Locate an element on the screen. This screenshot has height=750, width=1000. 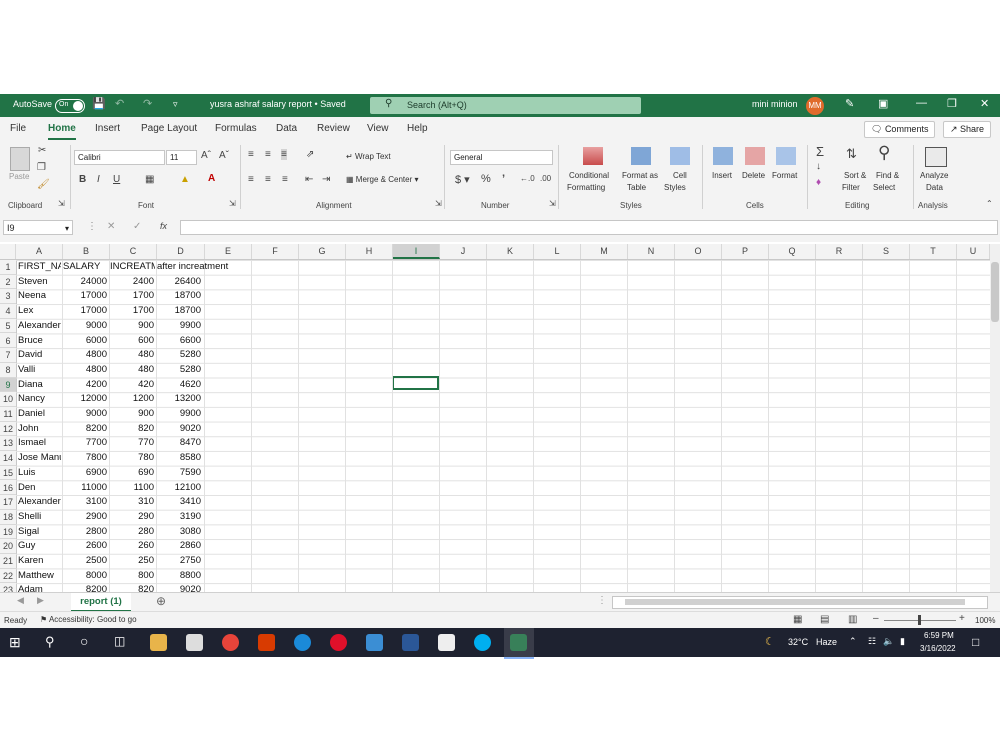
cell-c23: 820 is located at coordinates (132, 587).